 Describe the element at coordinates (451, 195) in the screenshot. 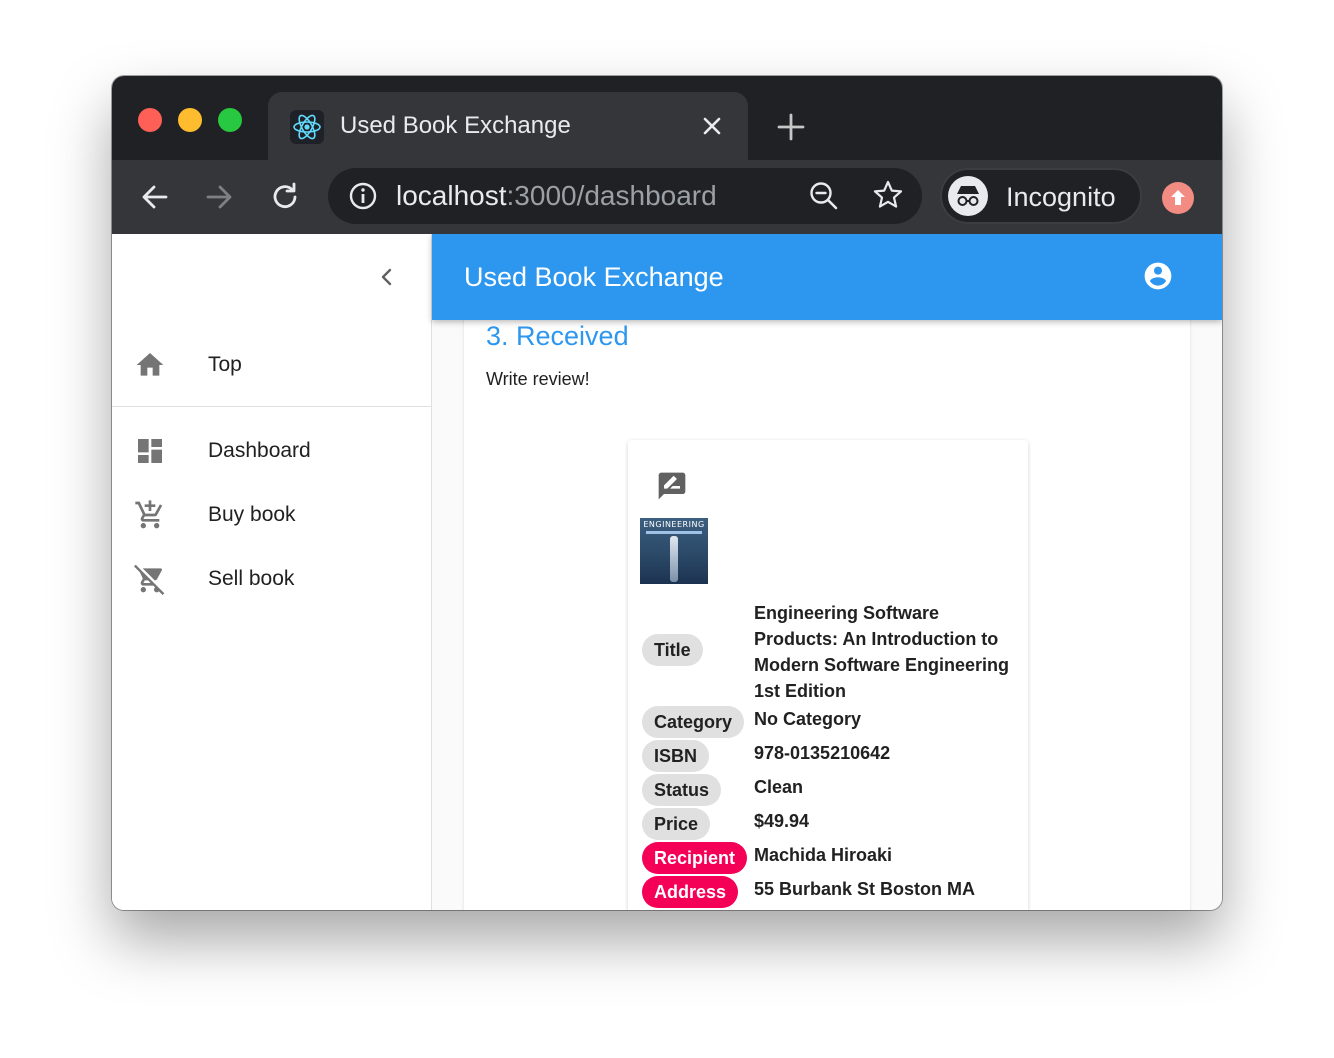

I see `url-host: localhost` at that location.